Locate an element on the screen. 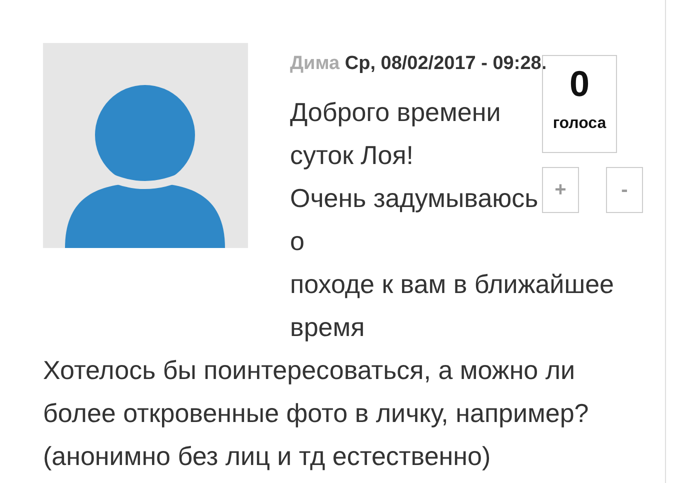  comment-date: Ср, 08/02/2017 - 09:28. is located at coordinates (445, 63).